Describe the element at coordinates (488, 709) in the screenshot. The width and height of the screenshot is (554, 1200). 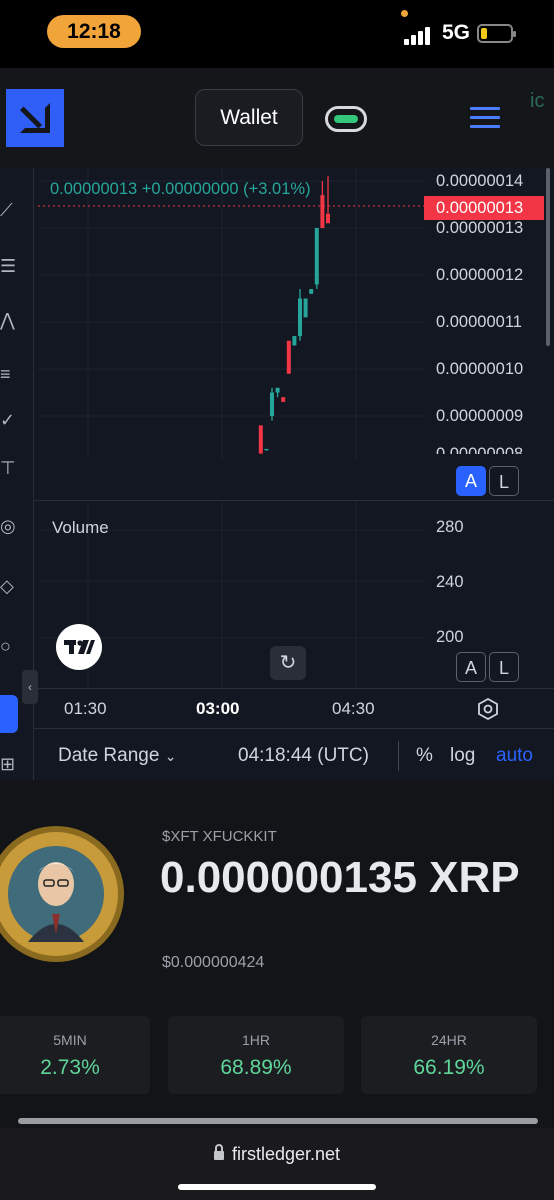
I see `chart-settings-icon` at that location.